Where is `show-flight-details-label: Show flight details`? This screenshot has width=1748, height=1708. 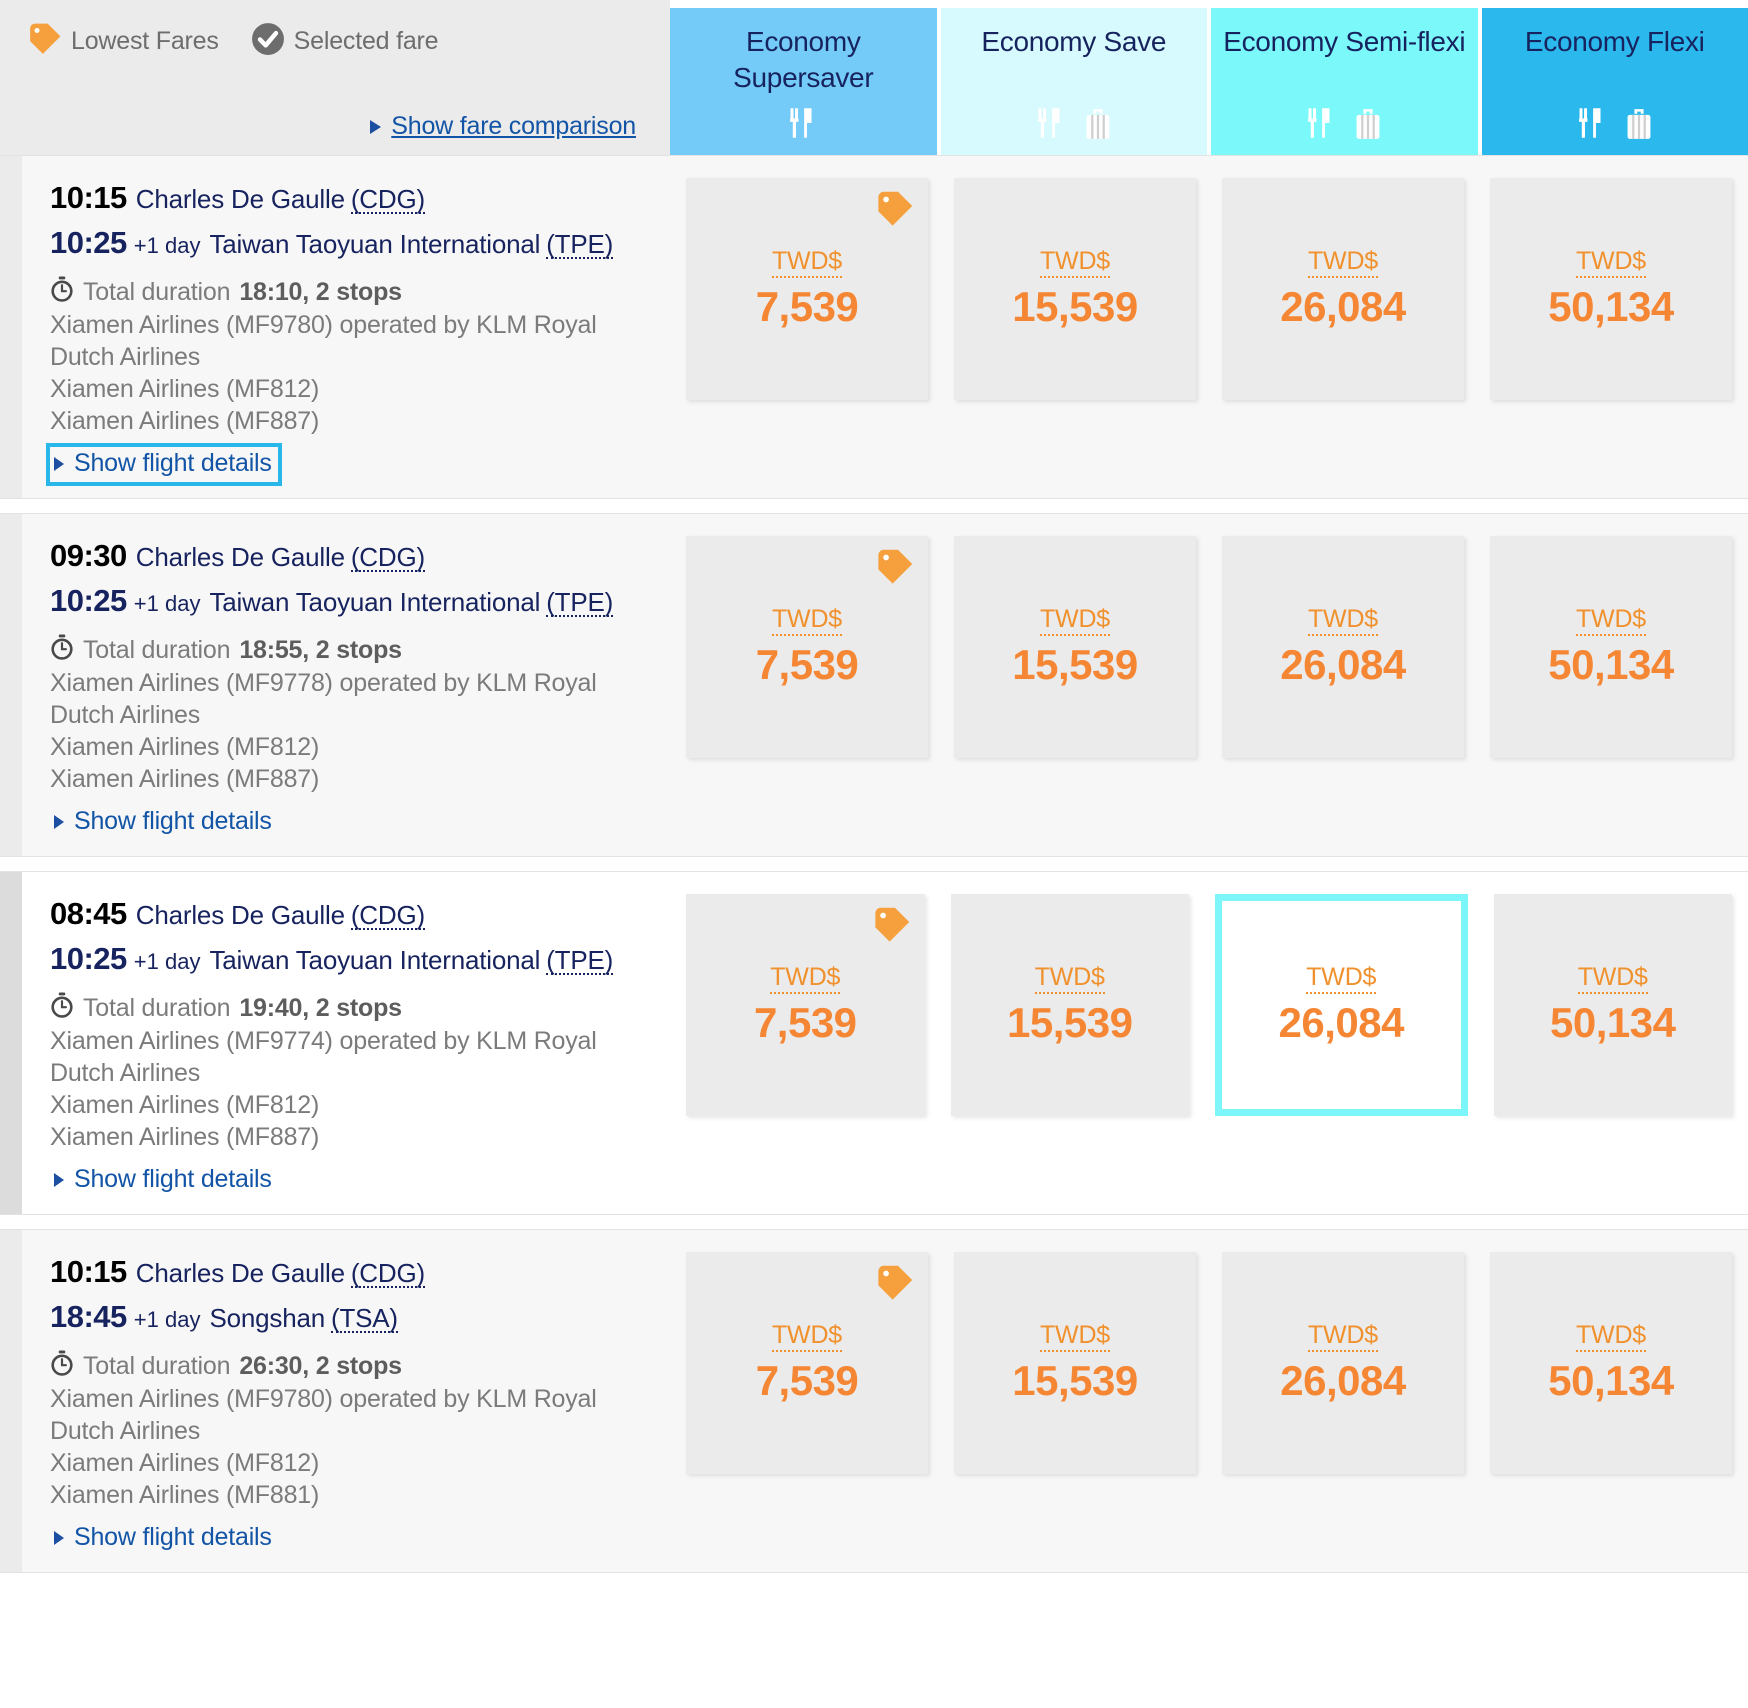 show-flight-details-label: Show flight details is located at coordinates (173, 463).